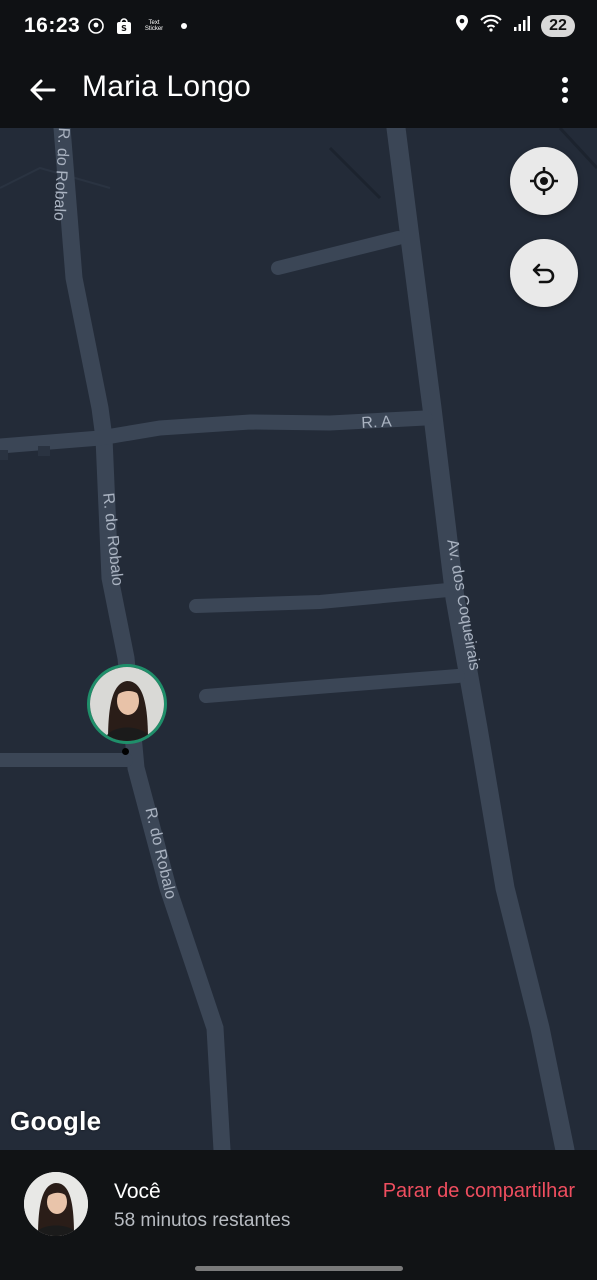  What do you see at coordinates (299, 1268) in the screenshot?
I see `home-indicator` at bounding box center [299, 1268].